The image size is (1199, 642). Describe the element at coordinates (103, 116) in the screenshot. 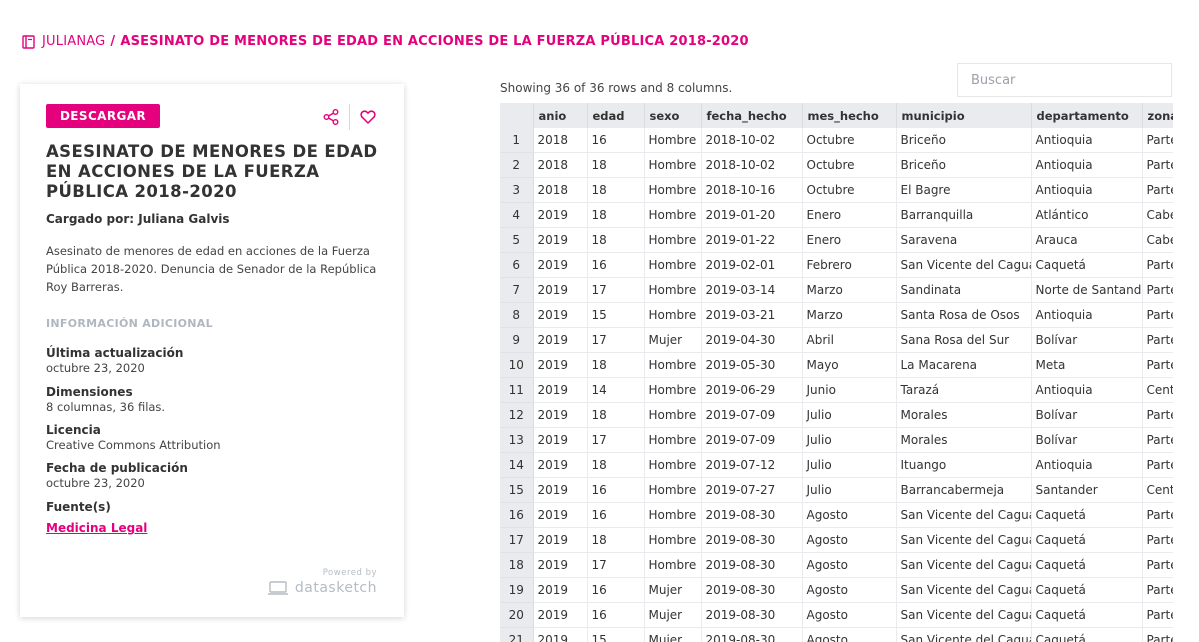

I see `download-button: DESCARGAR` at that location.